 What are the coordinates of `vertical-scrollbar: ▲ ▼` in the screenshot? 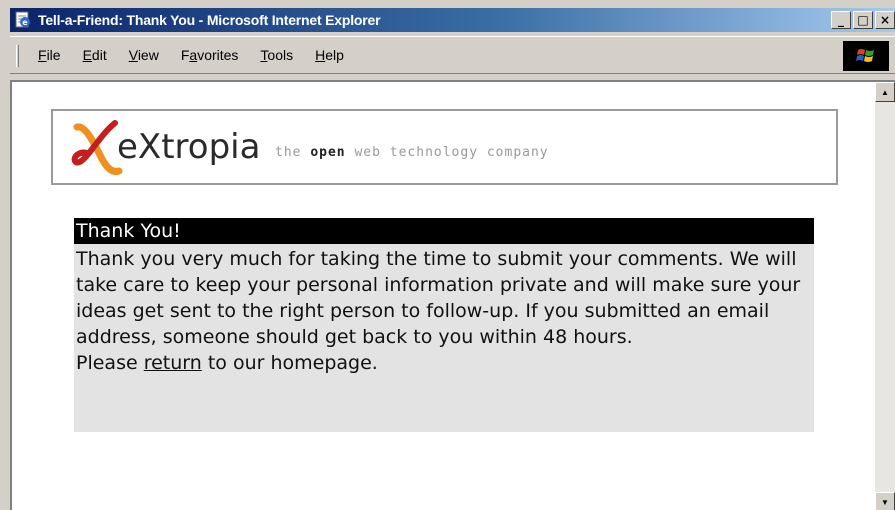 It's located at (885, 296).